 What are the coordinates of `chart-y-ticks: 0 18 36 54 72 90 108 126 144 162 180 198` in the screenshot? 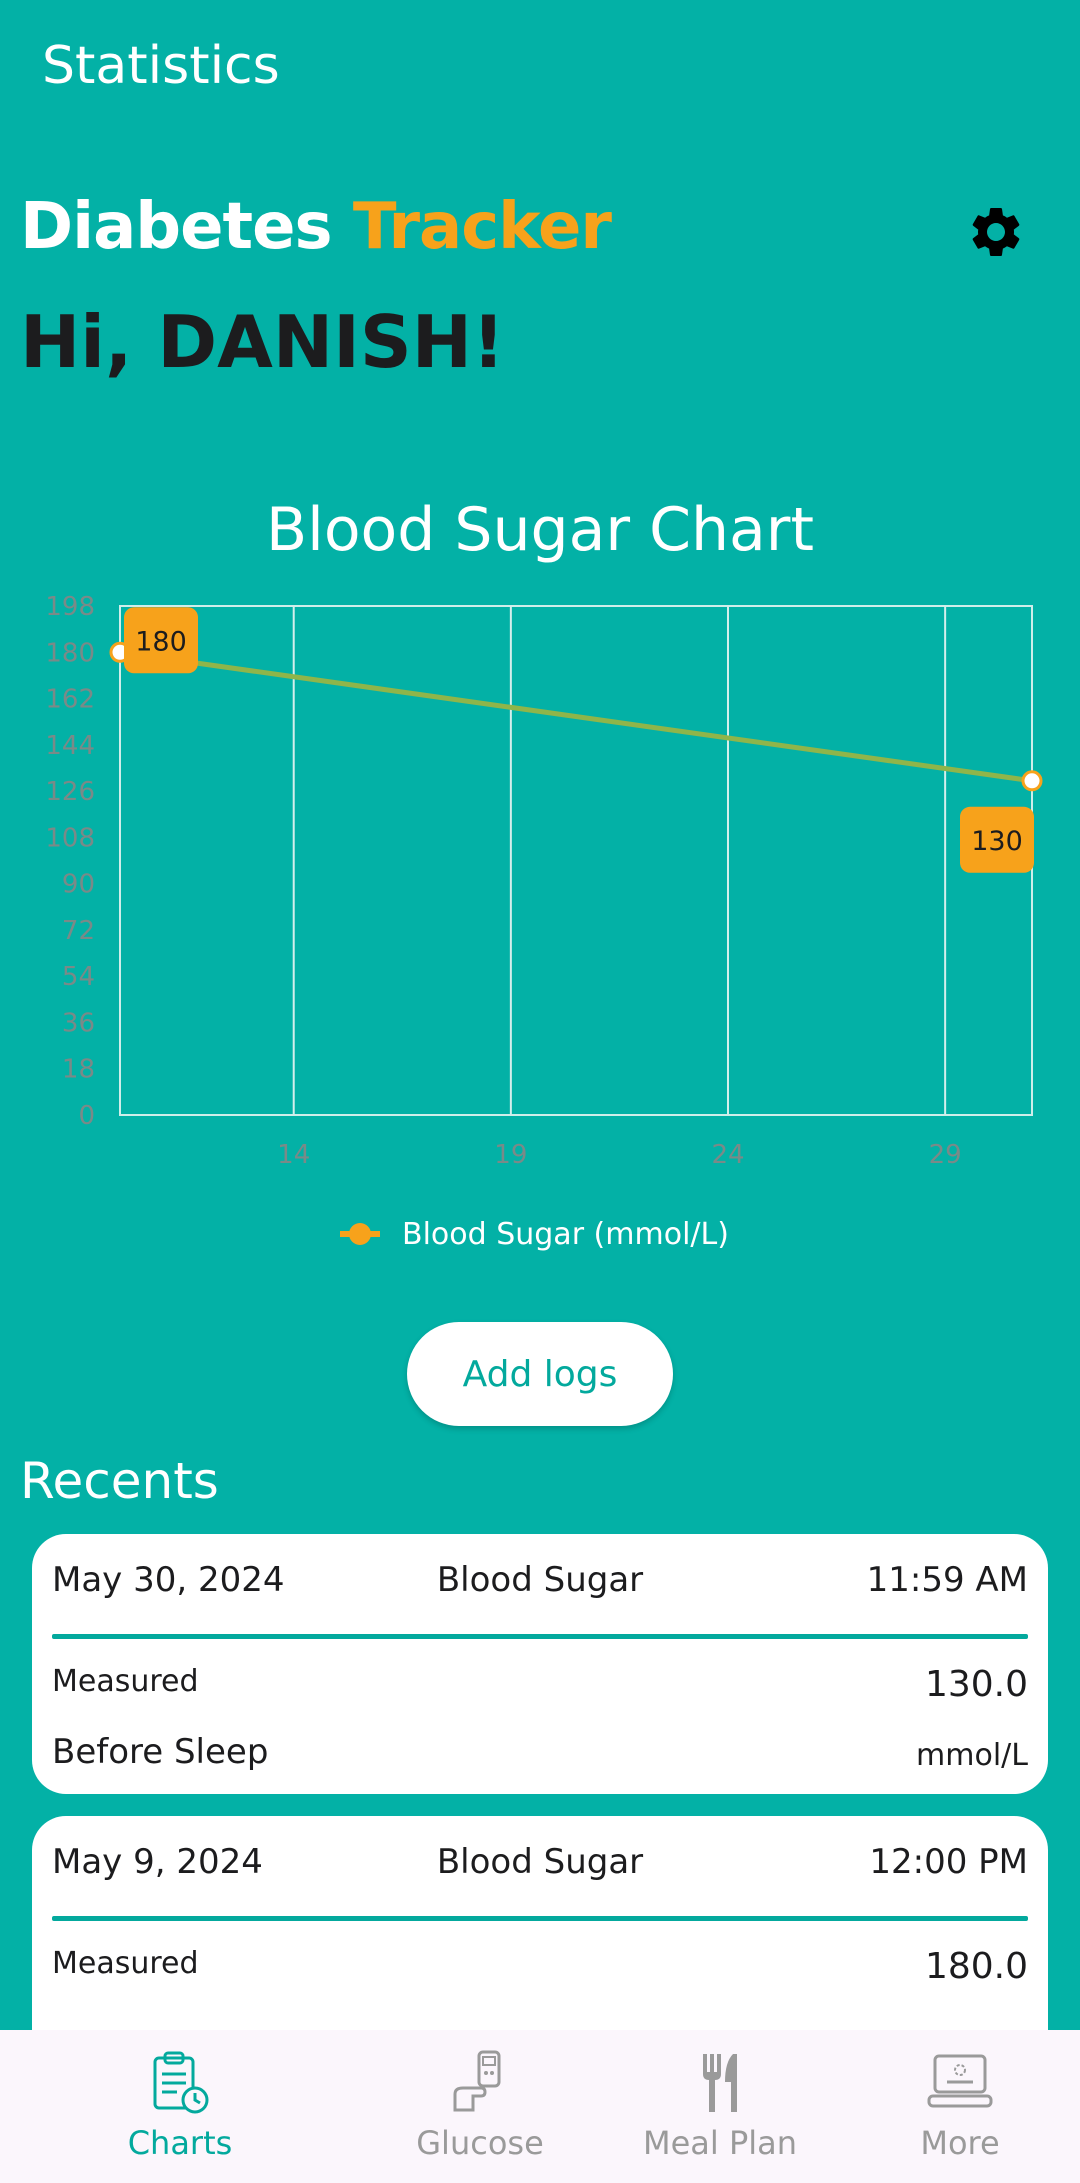 It's located at (70, 861).